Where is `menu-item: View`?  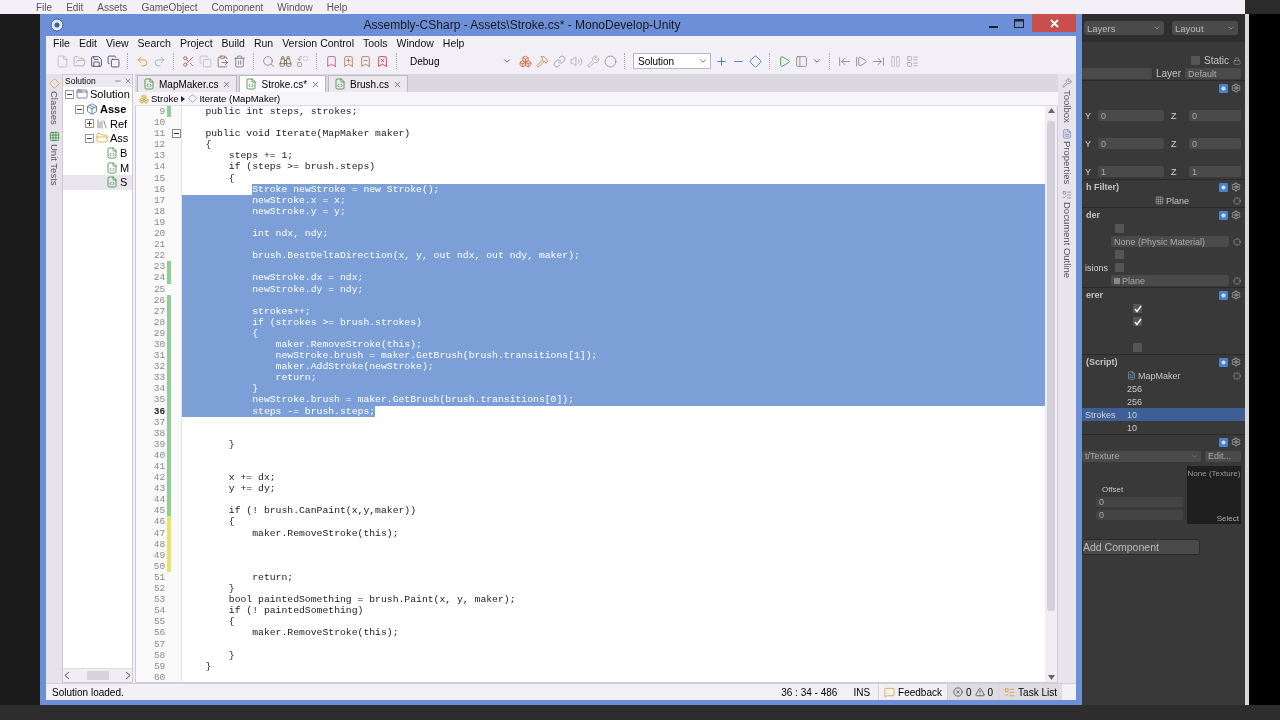 menu-item: View is located at coordinates (117, 43).